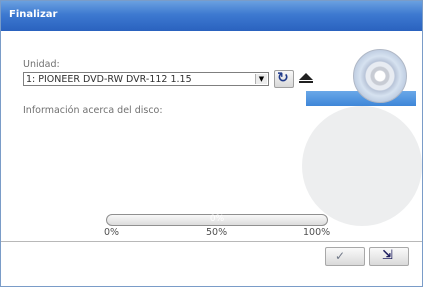 The height and width of the screenshot is (287, 423). I want to click on disc-icon, so click(380, 76).